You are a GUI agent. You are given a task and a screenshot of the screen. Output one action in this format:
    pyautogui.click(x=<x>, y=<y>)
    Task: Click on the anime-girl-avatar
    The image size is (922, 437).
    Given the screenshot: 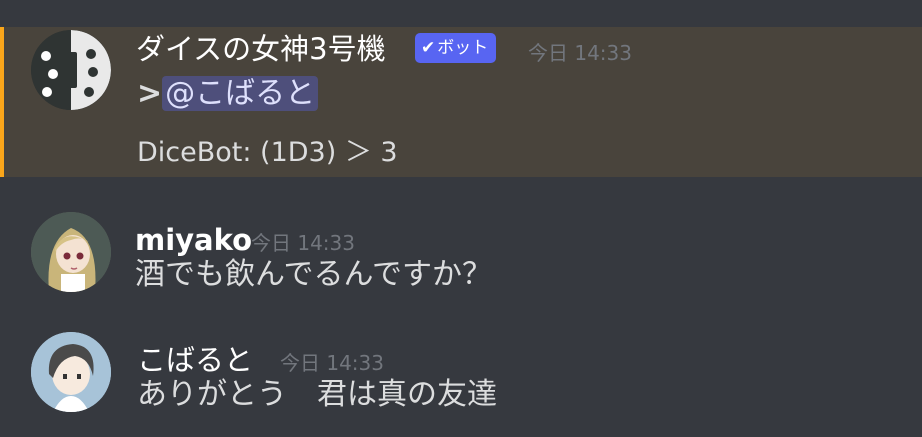 What is the action you would take?
    pyautogui.click(x=71, y=252)
    